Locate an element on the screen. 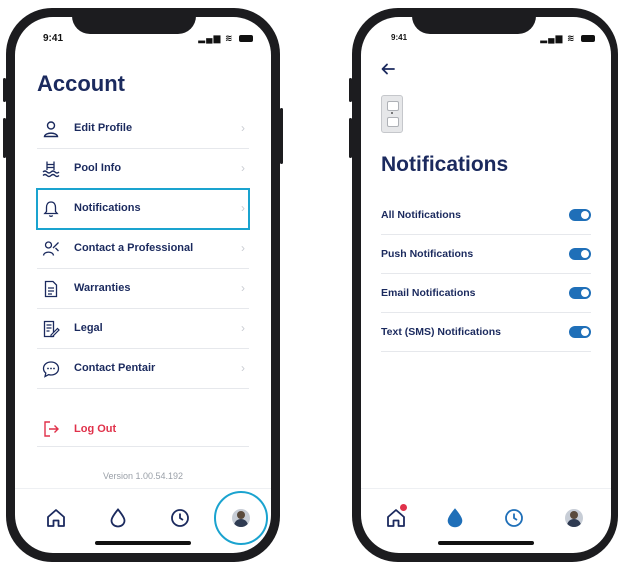 The height and width of the screenshot is (565, 618). page-title: Account is located at coordinates (81, 83).